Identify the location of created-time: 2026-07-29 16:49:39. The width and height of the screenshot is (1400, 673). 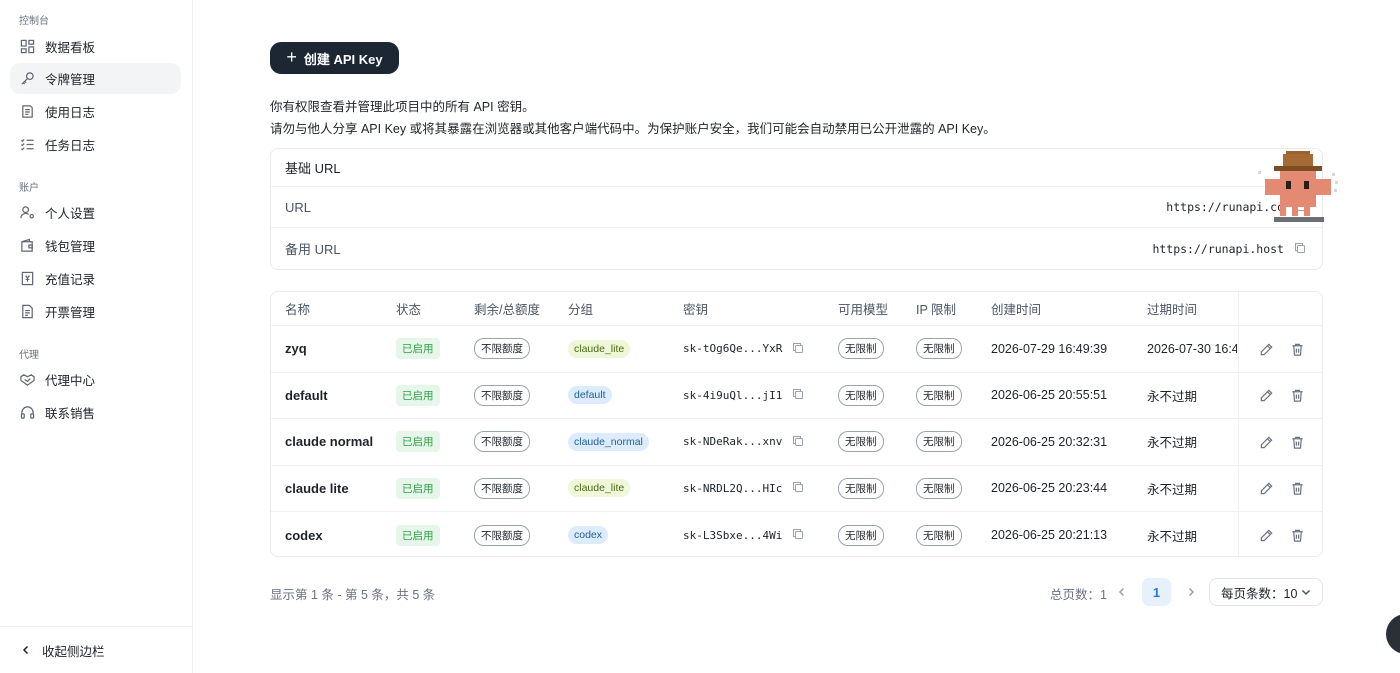
(1049, 348).